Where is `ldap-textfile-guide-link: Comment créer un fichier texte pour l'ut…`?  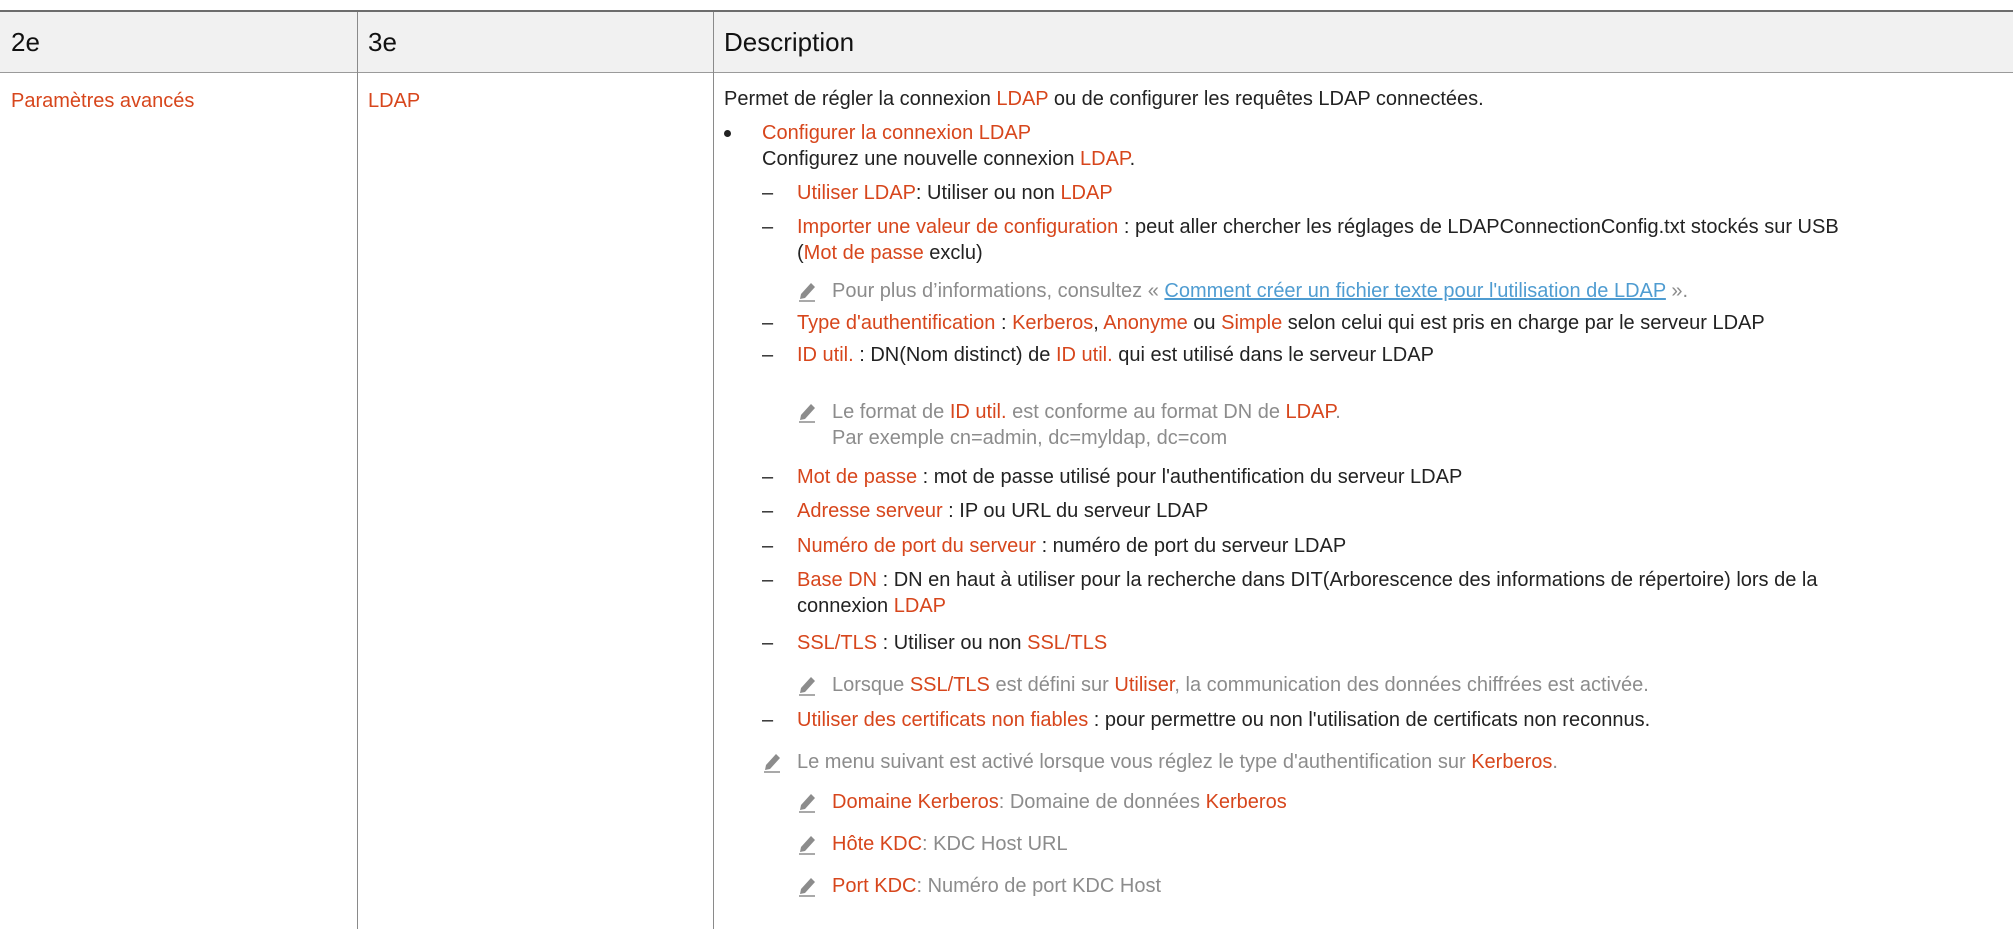 ldap-textfile-guide-link: Comment créer un fichier texte pour l'ut… is located at coordinates (1414, 291).